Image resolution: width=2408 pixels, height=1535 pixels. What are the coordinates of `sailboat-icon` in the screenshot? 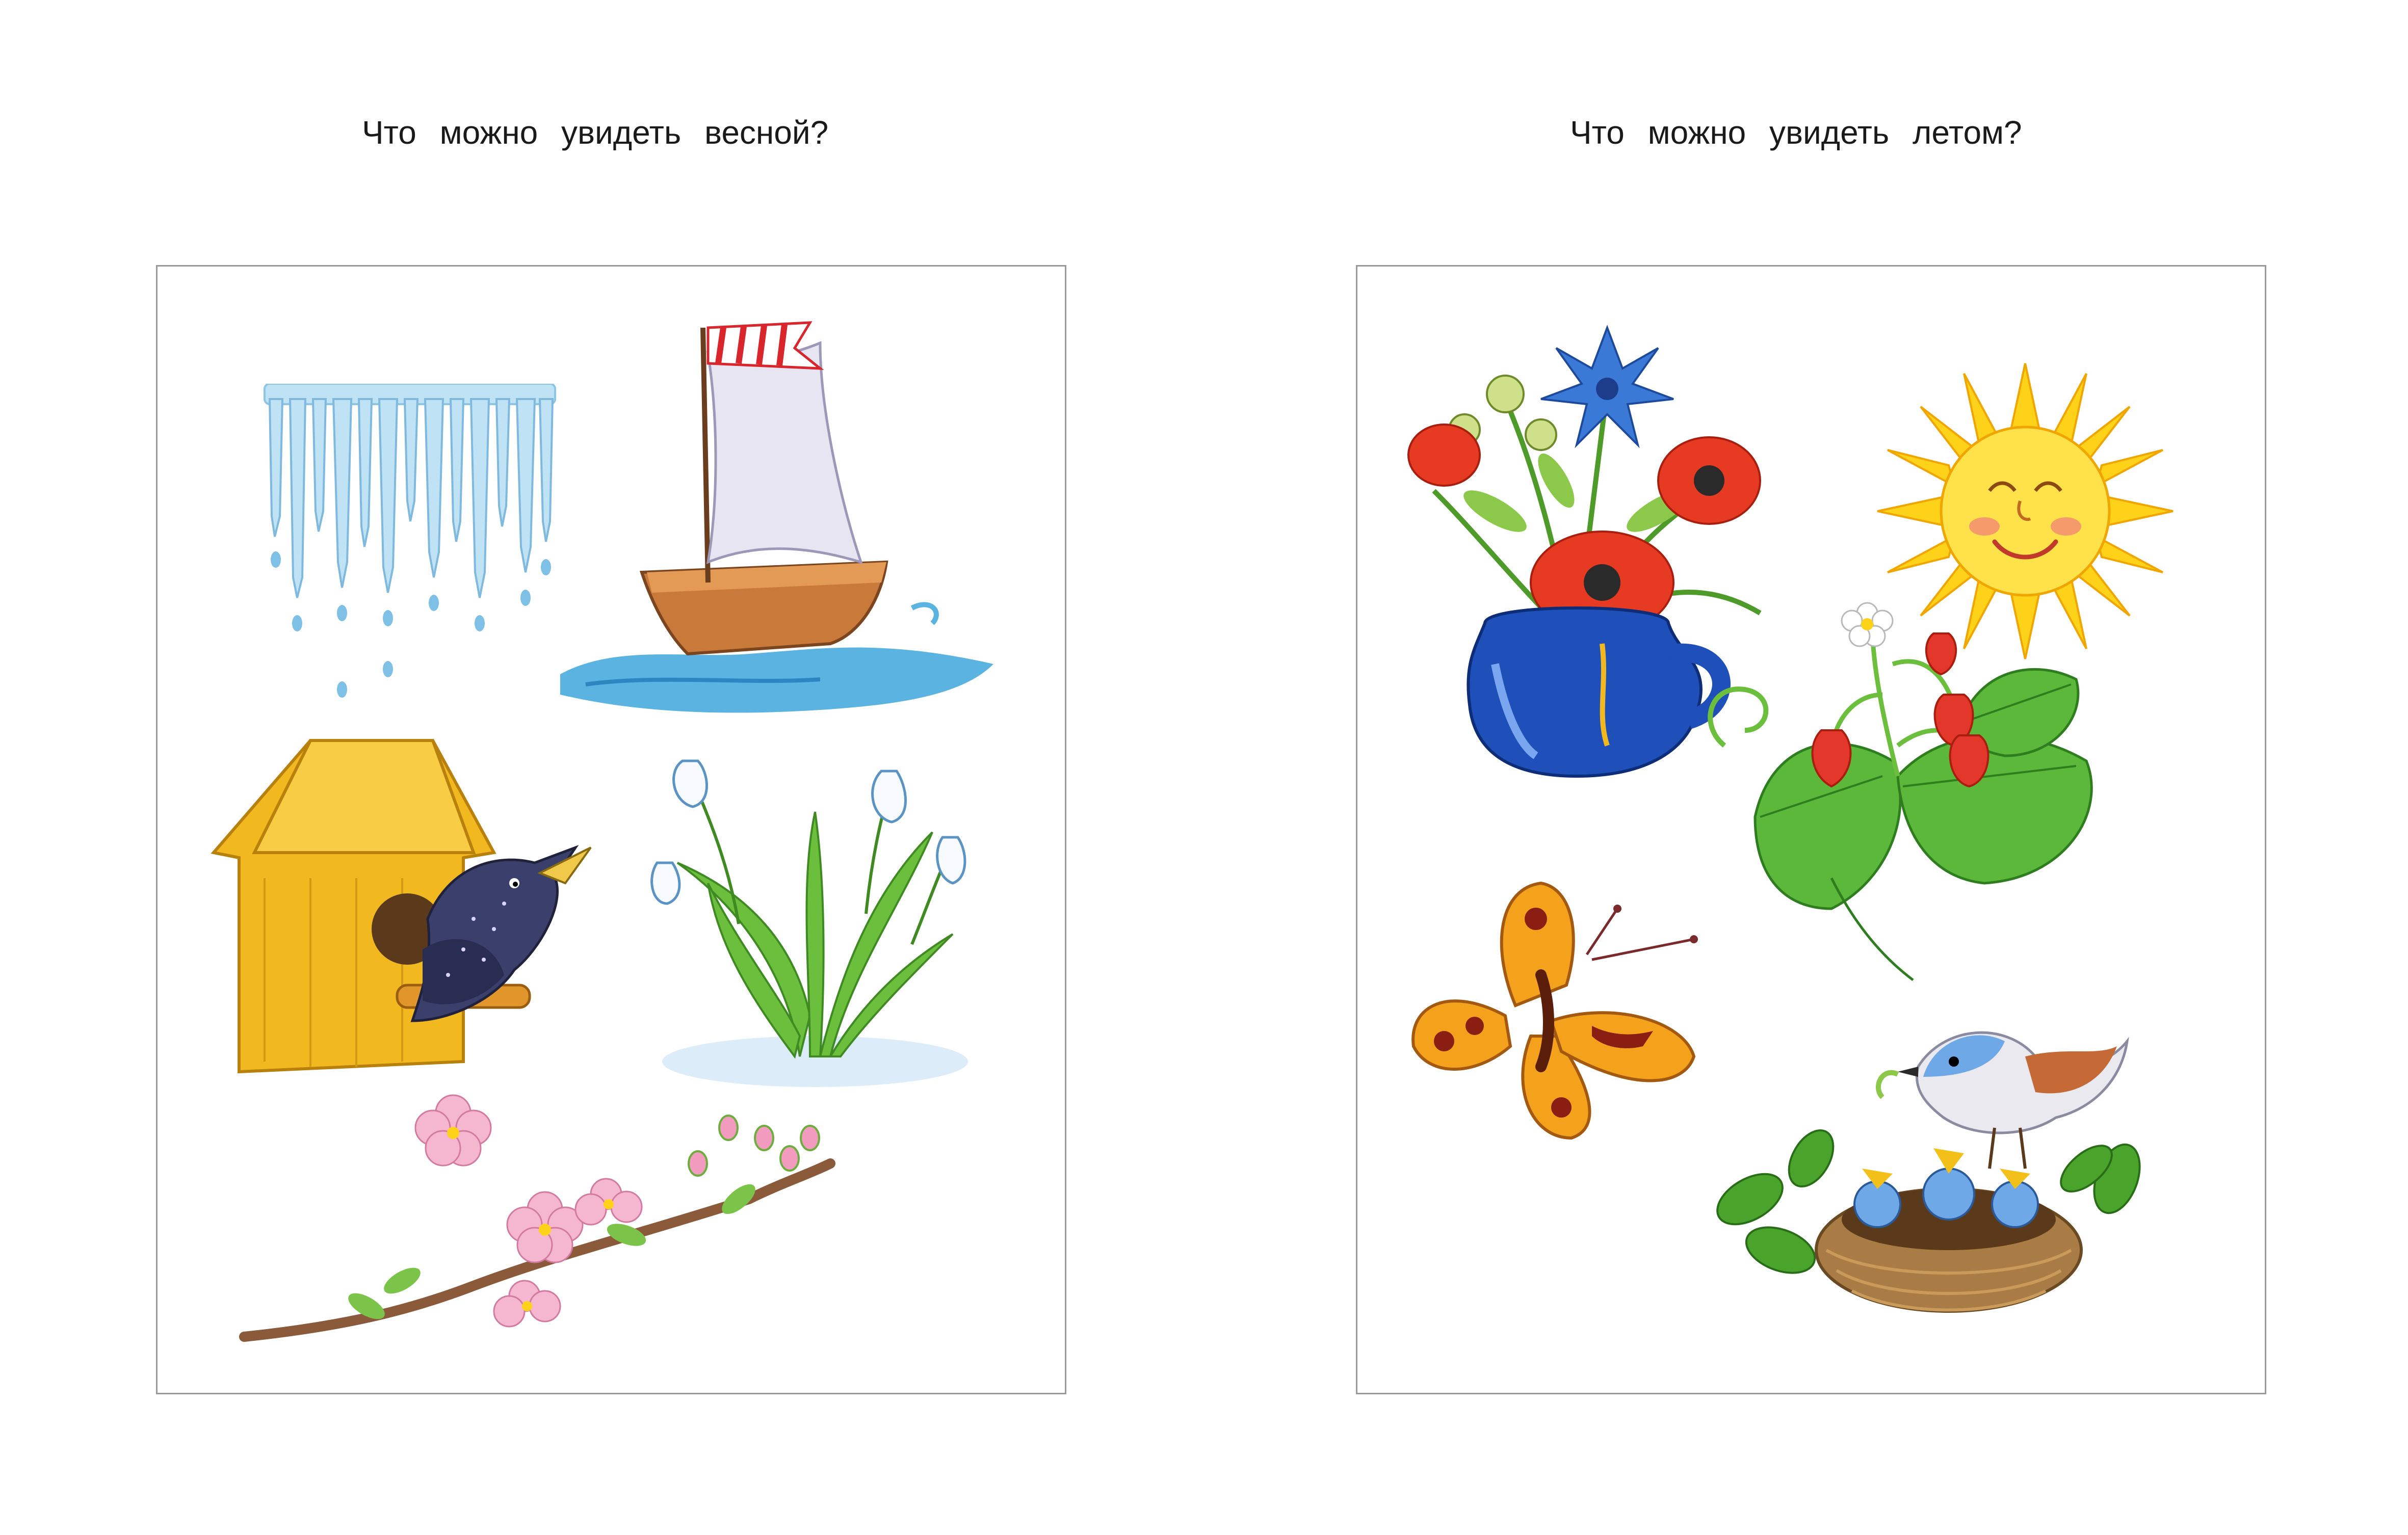 It's located at (784, 516).